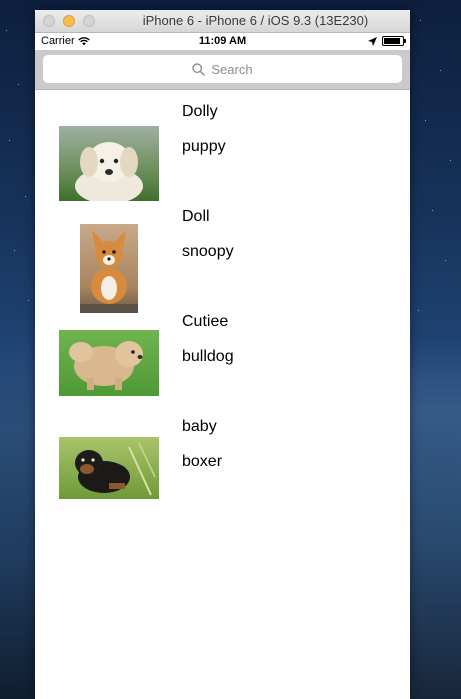 This screenshot has height=699, width=461. I want to click on search-input: Search, so click(222, 69).